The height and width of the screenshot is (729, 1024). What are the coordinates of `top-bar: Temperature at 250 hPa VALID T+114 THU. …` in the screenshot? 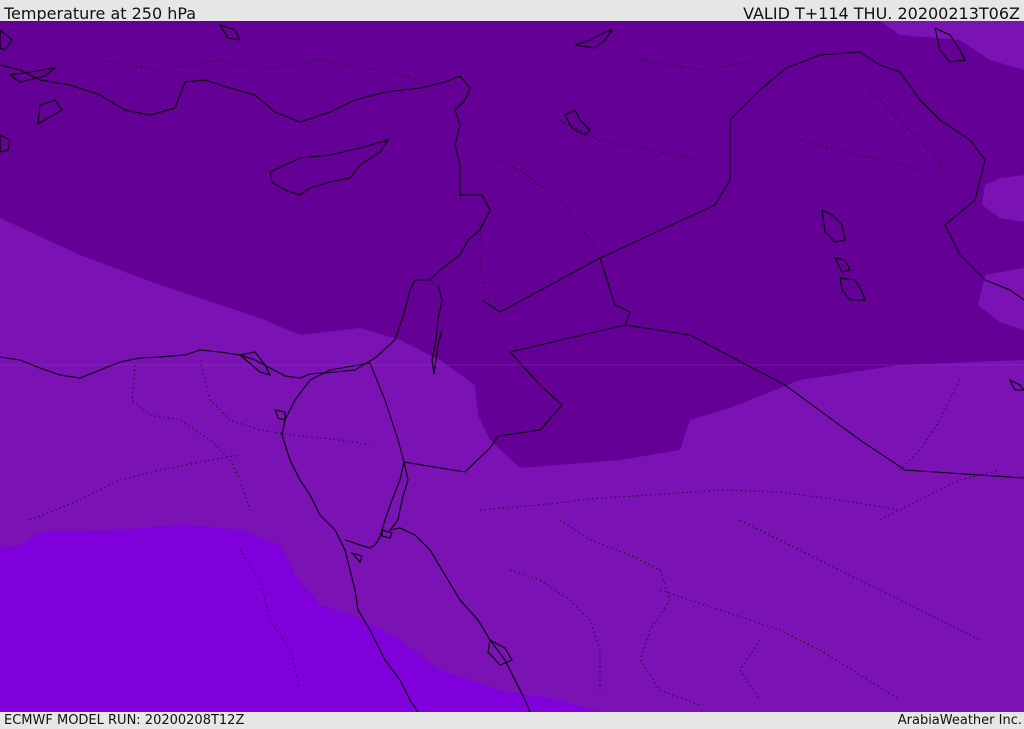 It's located at (512, 11).